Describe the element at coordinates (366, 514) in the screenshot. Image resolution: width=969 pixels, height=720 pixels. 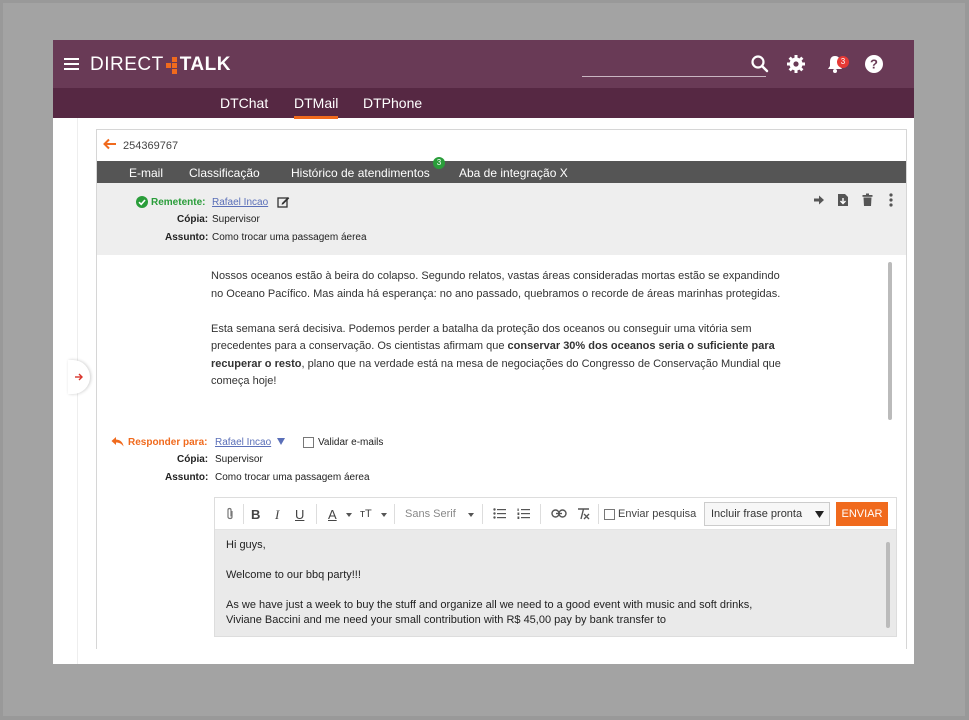
I see `font-size-button: тT` at that location.